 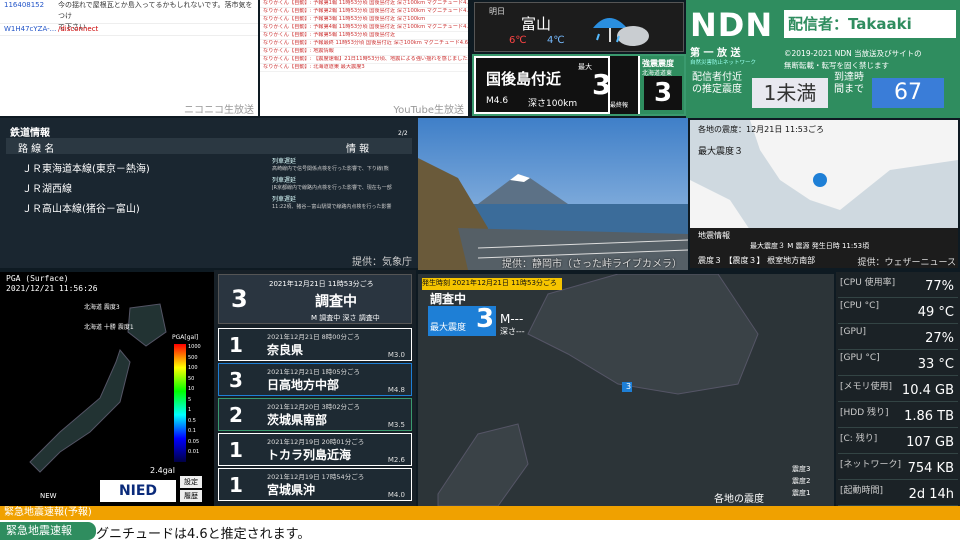 I want to click on rail-text: 高崎線内で信号関係点検を行った影響で、下り線(熊, so click(x=330, y=169).